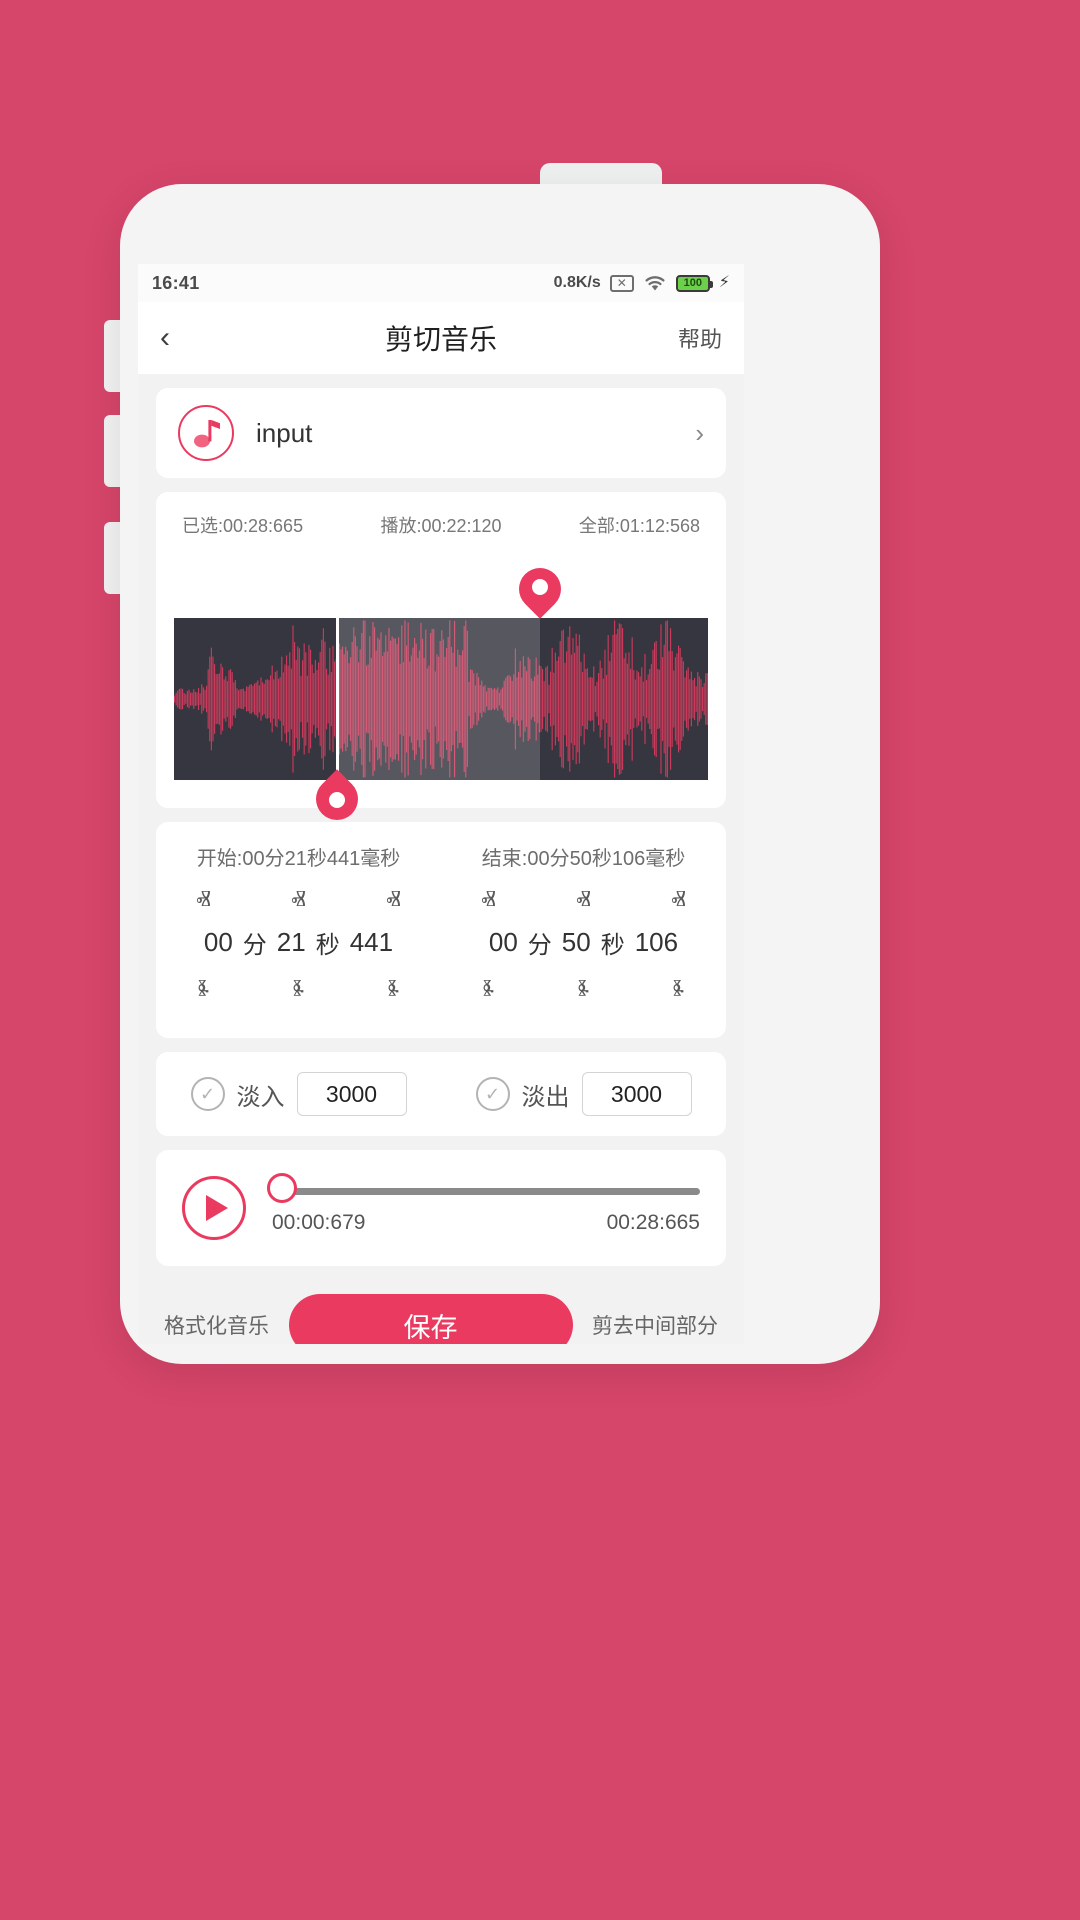  I want to click on battery-level-label: 100, so click(692, 282).